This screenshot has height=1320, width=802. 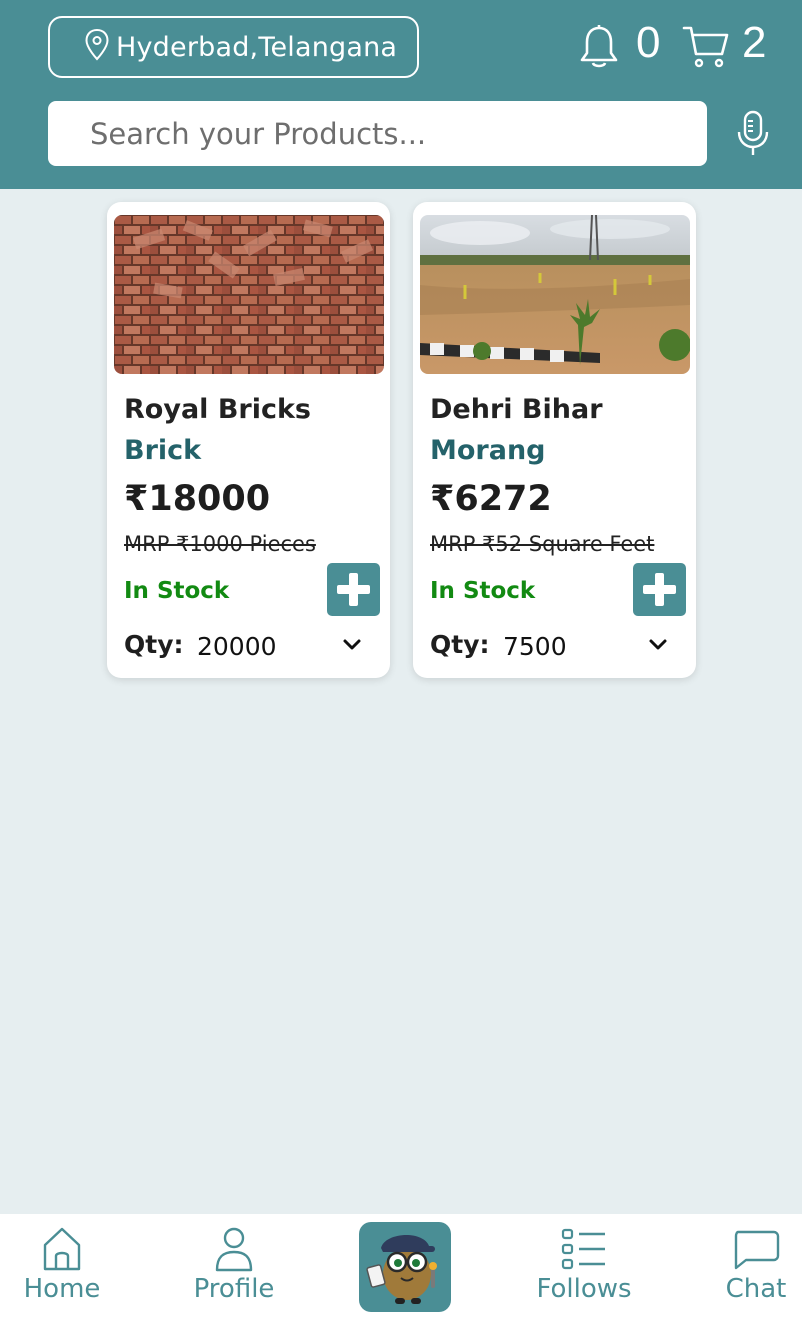 I want to click on notification-count: 0, so click(x=648, y=42).